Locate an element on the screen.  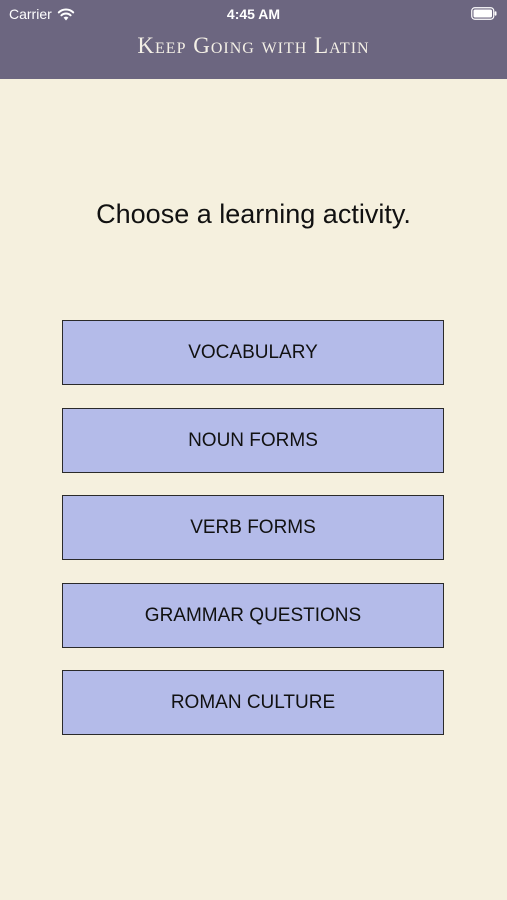
status-bar: Carrier 4:45 AM is located at coordinates (253, 14).